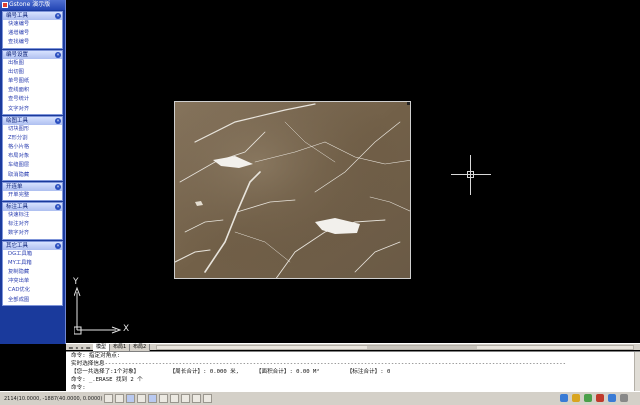 The width and height of the screenshot is (640, 405). What do you see at coordinates (32, 54) in the screenshot?
I see `palette-group-header: 编号设置 «` at bounding box center [32, 54].